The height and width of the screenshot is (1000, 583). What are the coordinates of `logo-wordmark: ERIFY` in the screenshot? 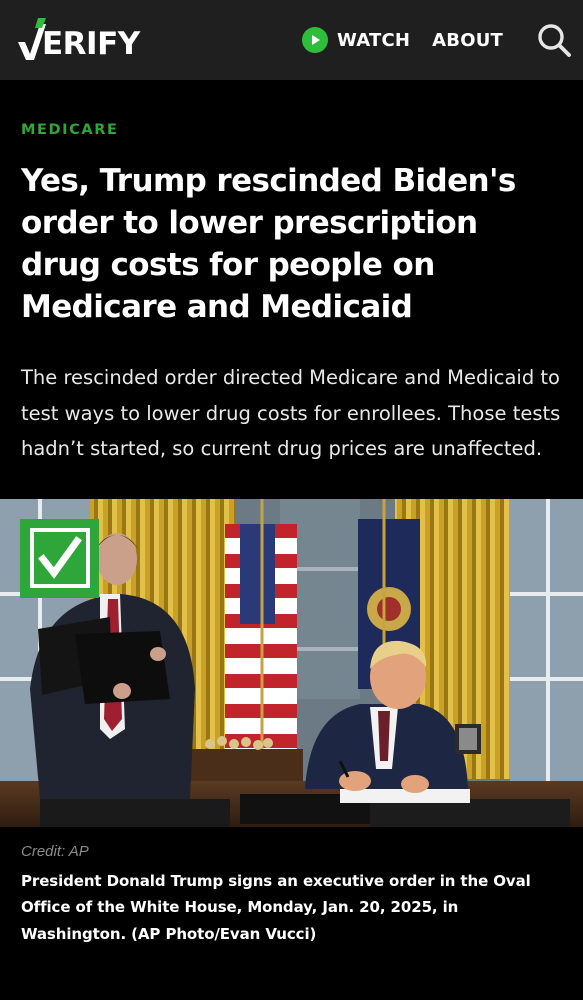 It's located at (91, 44).